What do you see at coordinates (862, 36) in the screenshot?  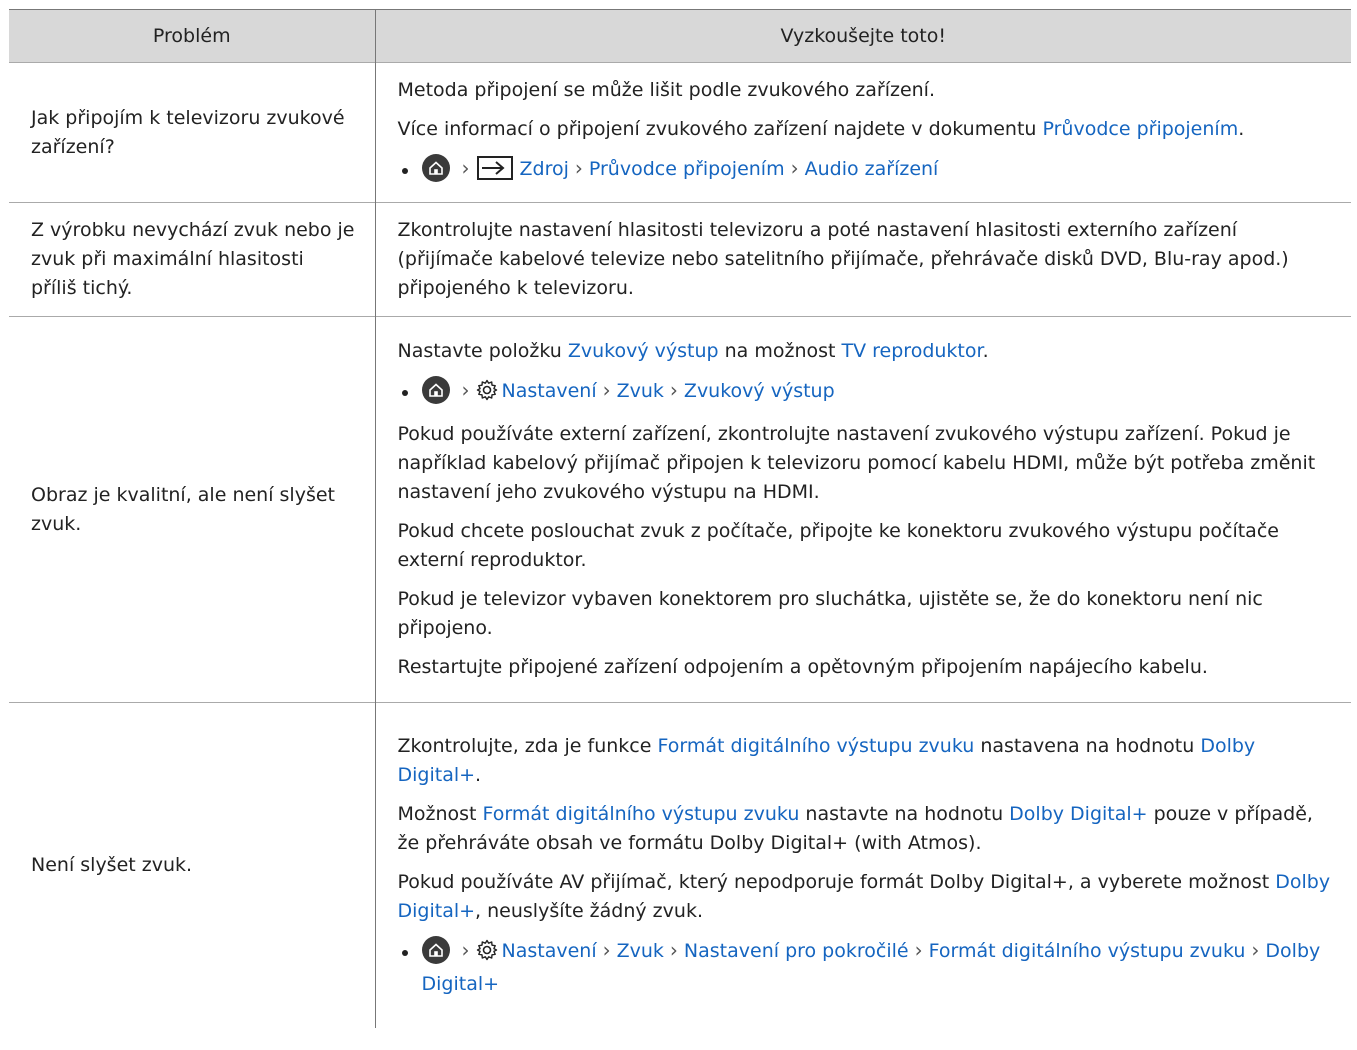 I see `header-solution: Vyzkoušejte toto!` at bounding box center [862, 36].